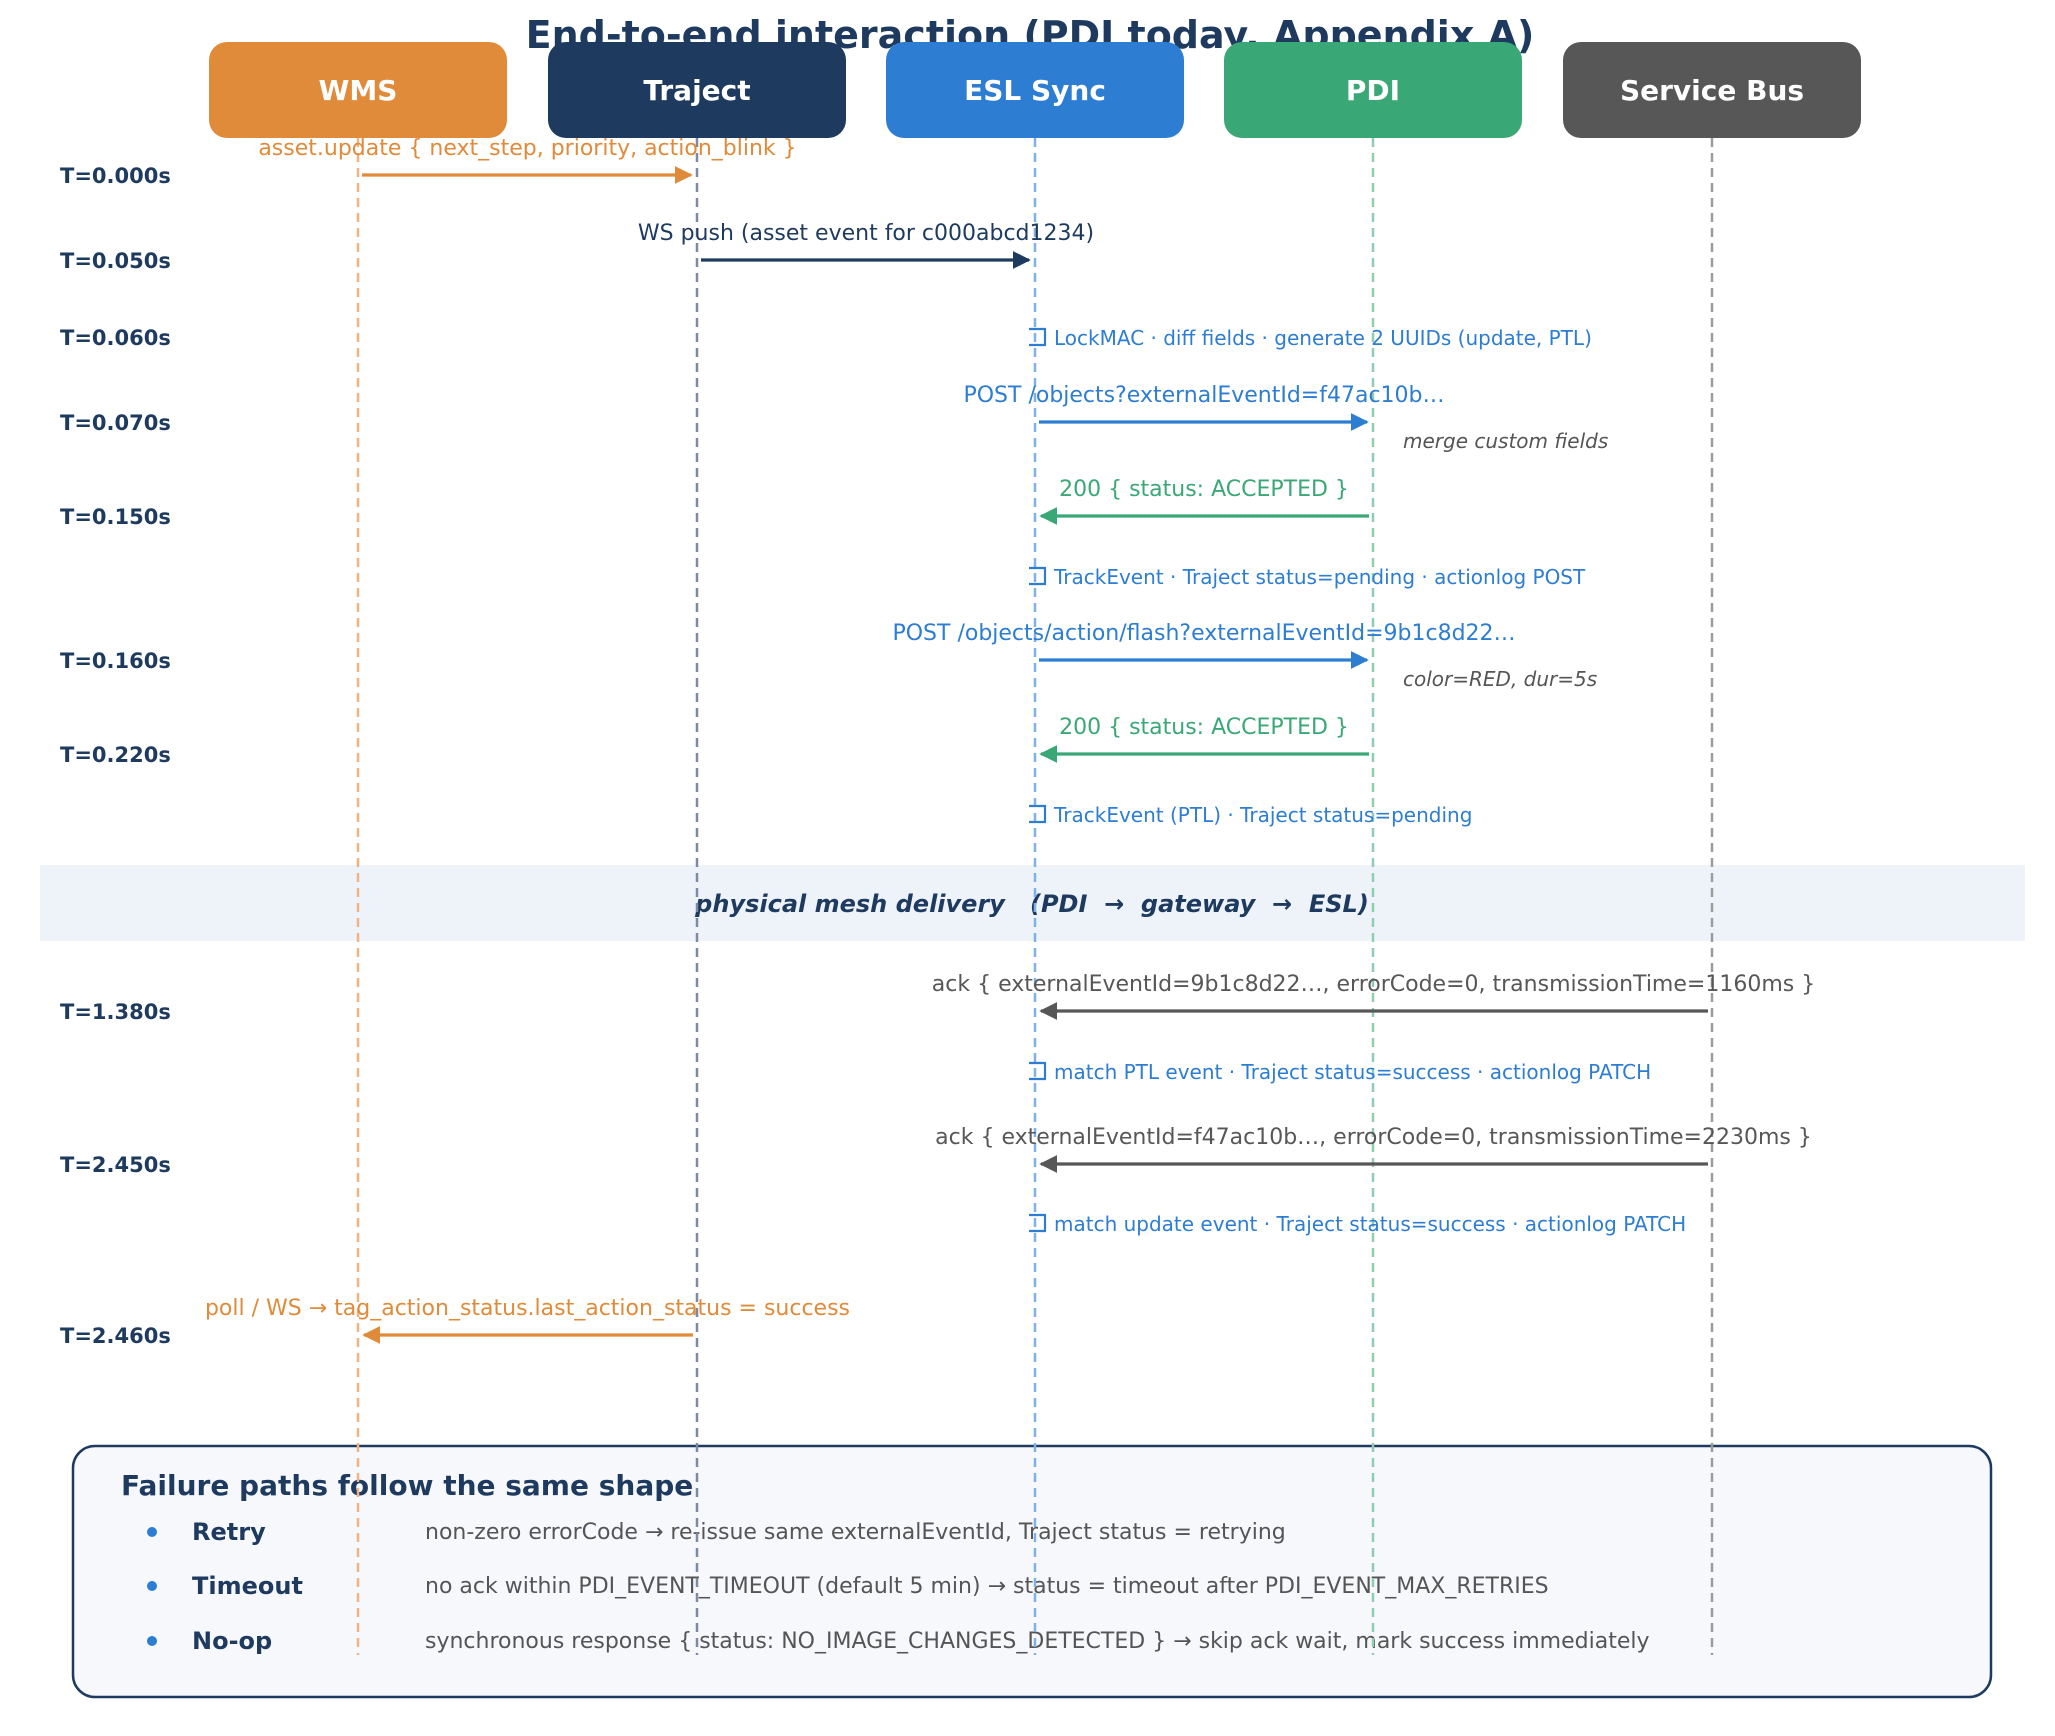 This screenshot has height=1736, width=2055. I want to click on actor-pdi: PDI, so click(1373, 90).